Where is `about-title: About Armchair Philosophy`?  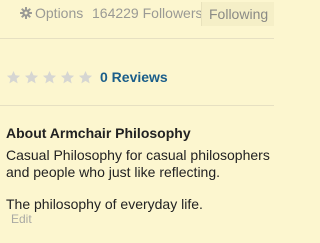 about-title: About Armchair Philosophy is located at coordinates (98, 133).